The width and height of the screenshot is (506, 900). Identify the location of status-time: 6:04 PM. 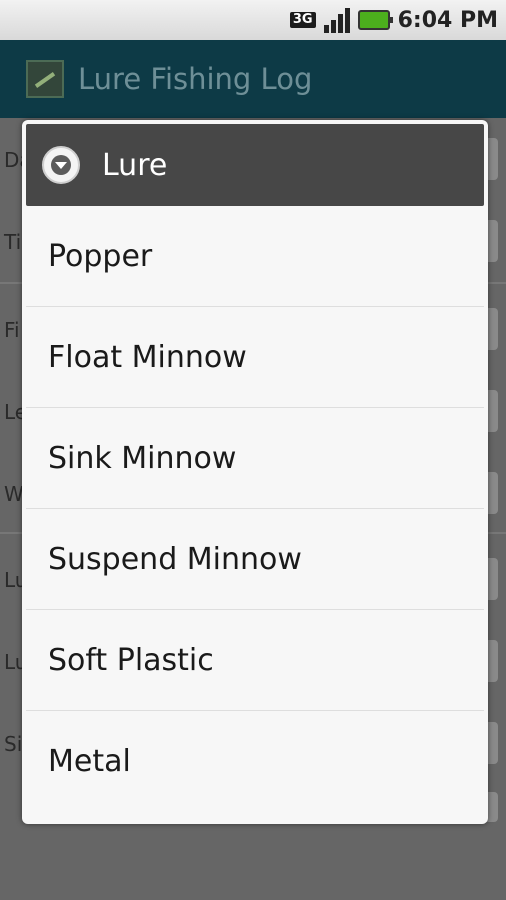
(447, 20).